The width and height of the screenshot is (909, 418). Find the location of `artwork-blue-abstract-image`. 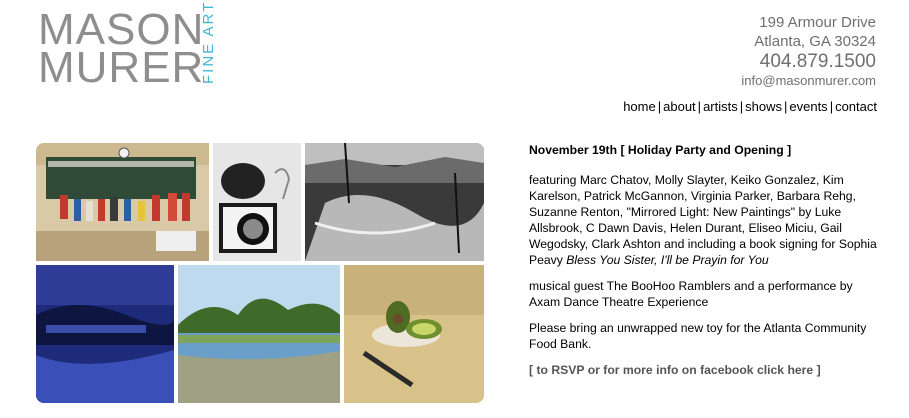

artwork-blue-abstract-image is located at coordinates (105, 334).